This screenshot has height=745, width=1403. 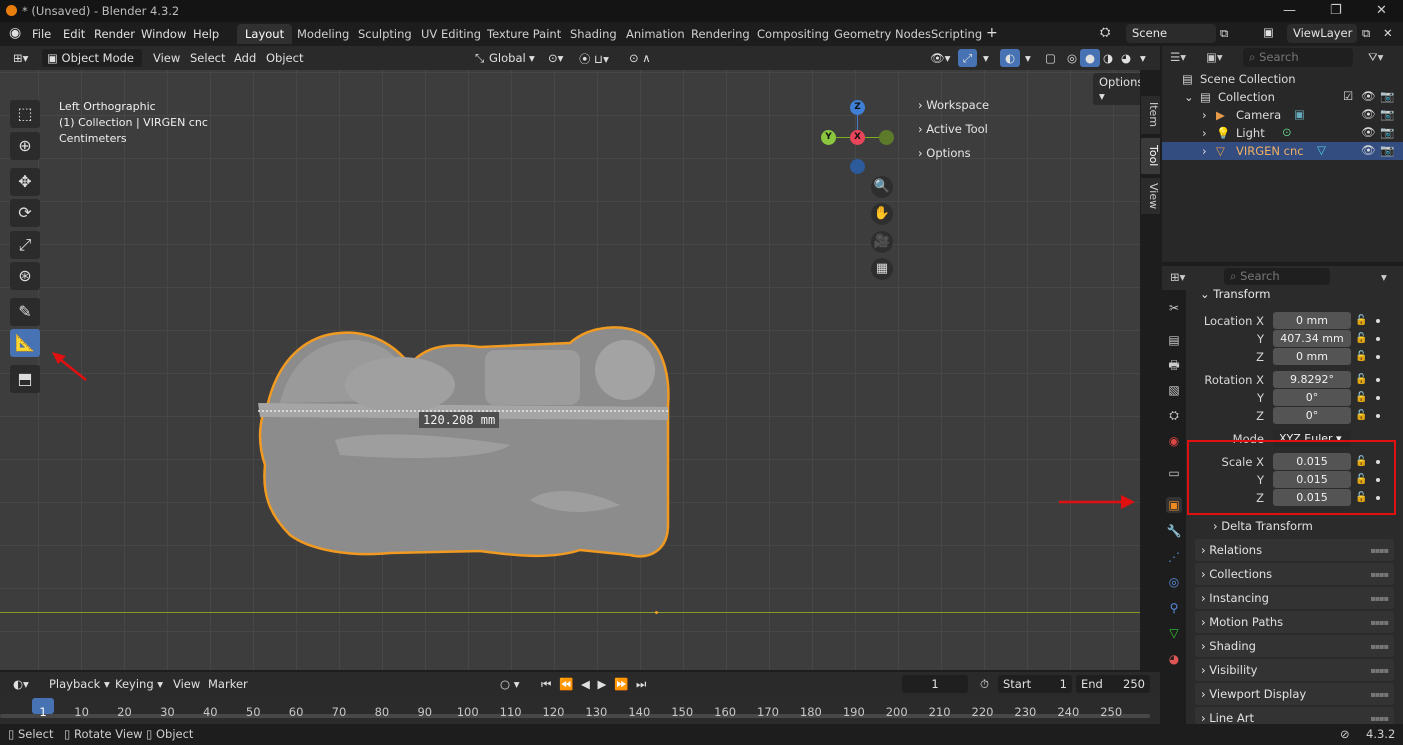 I want to click on shading-dropdown-icon: ▾, so click(x=1143, y=58).